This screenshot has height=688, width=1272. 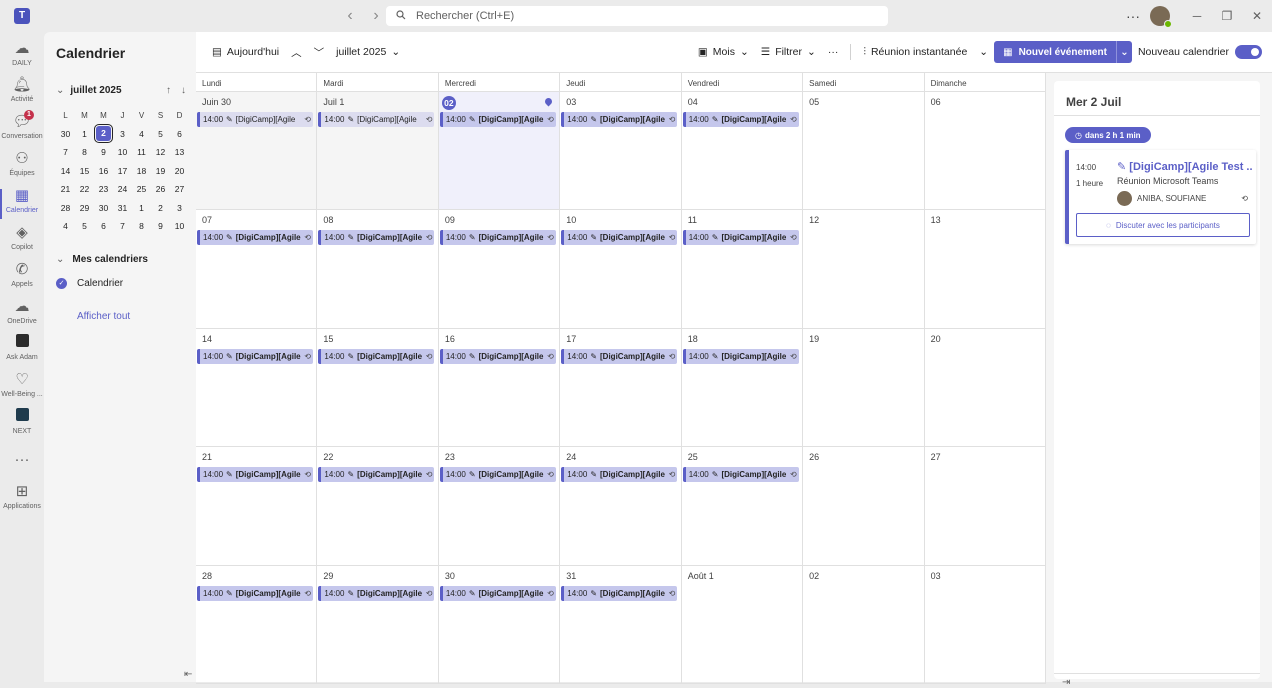 I want to click on day-cell: 30 14:00 ✎ [DigiCamp][Agile ⟲, so click(x=500, y=624).